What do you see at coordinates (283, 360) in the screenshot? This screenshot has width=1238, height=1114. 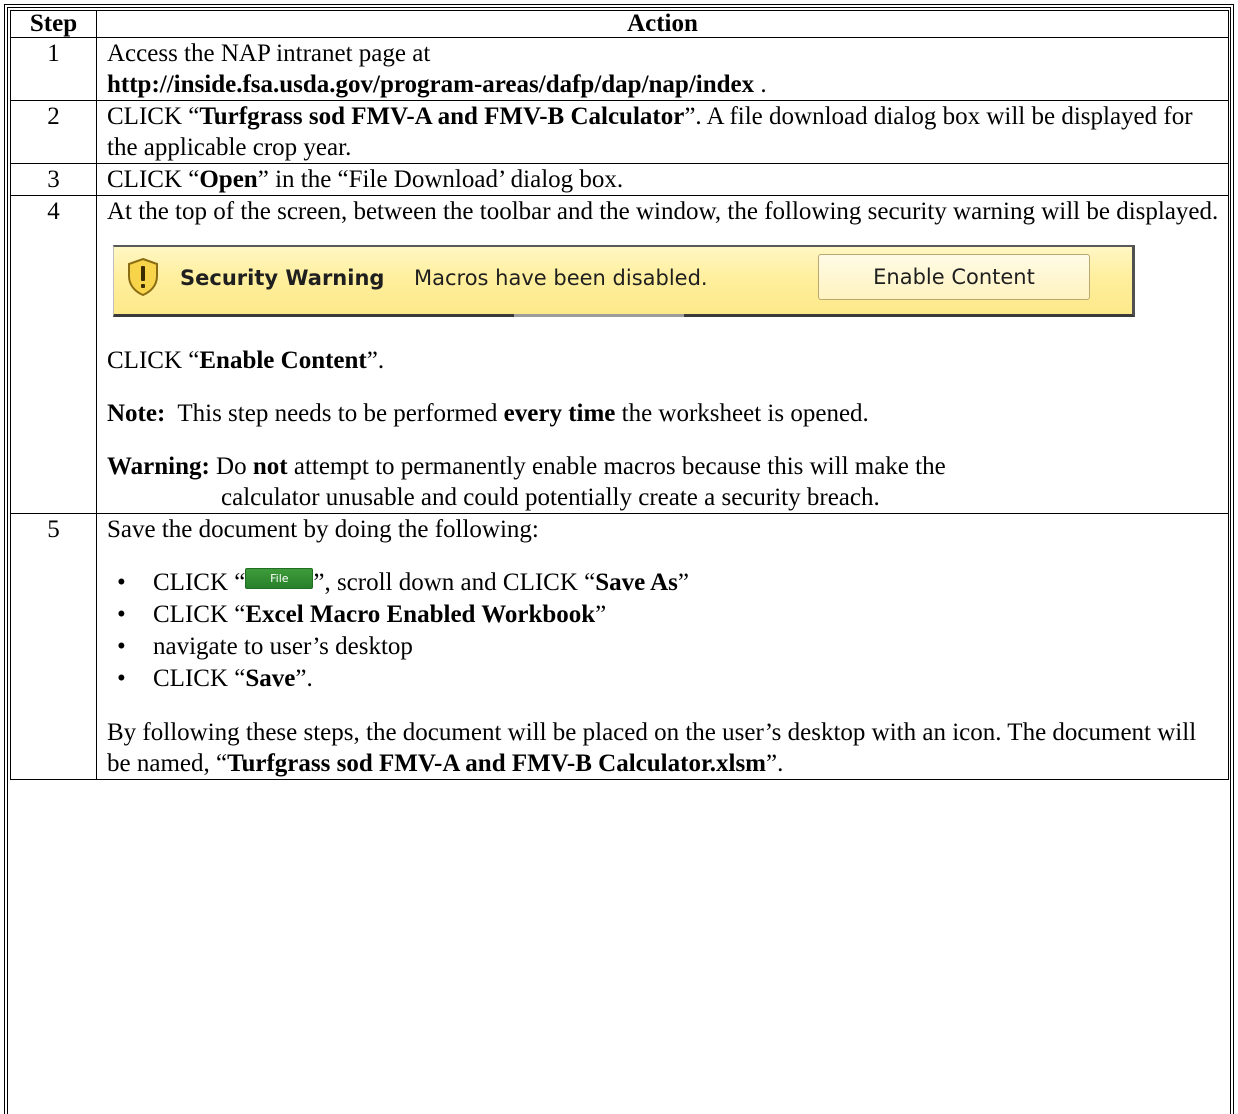 I see `enable-content-label: Enable Content` at bounding box center [283, 360].